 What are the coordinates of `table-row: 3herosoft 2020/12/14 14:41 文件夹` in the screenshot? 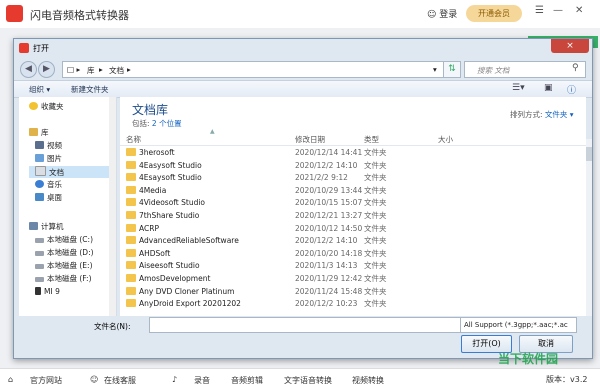 It's located at (349, 153).